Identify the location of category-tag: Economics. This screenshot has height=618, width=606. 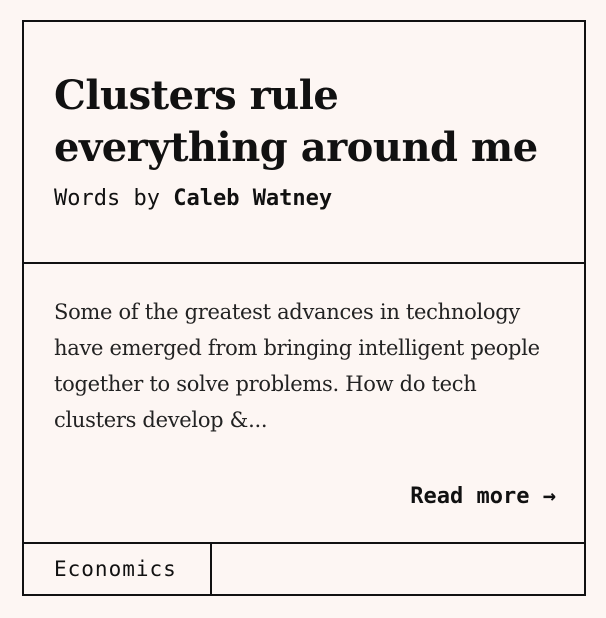
(118, 569).